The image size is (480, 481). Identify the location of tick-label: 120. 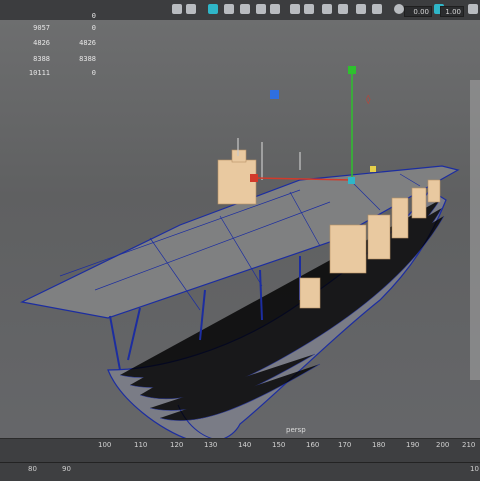
(177, 445).